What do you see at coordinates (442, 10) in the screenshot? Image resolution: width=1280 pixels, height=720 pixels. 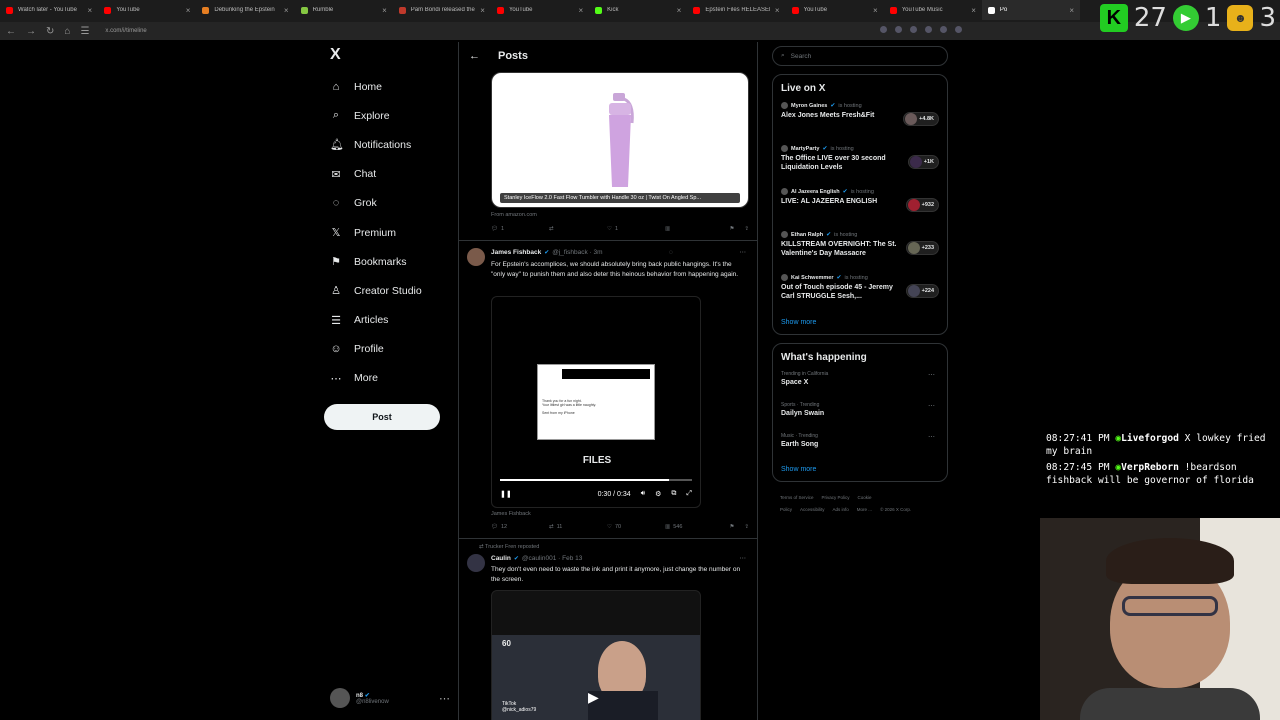 I see `browser-tab: Pam Bondi released the ×` at bounding box center [442, 10].